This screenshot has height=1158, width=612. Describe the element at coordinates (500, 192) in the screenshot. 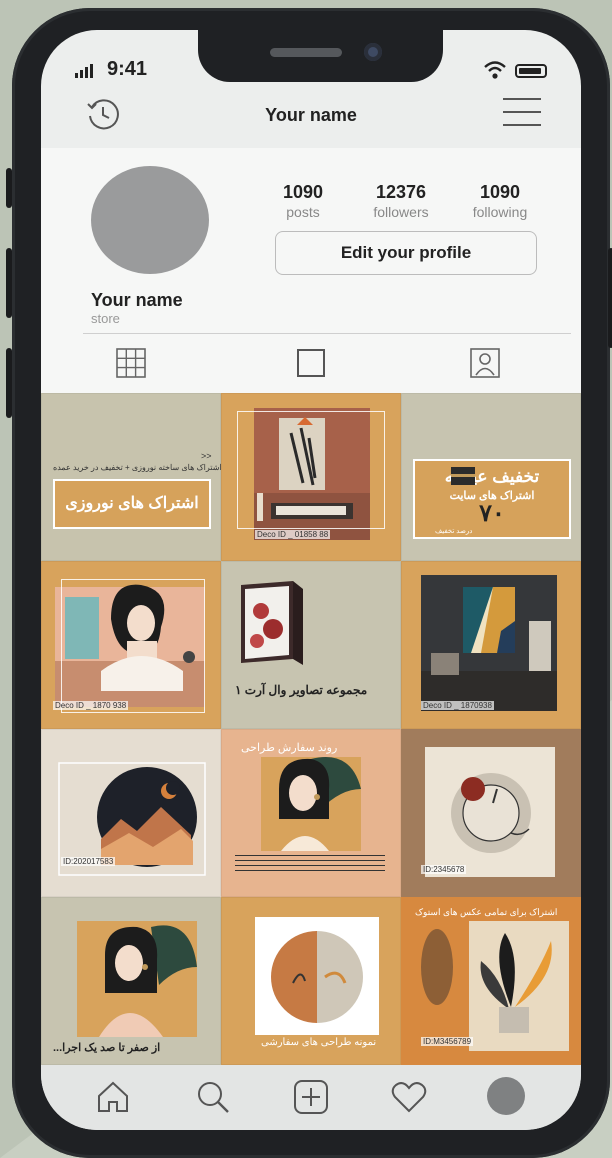

I see `stat-following-value: 1090` at that location.